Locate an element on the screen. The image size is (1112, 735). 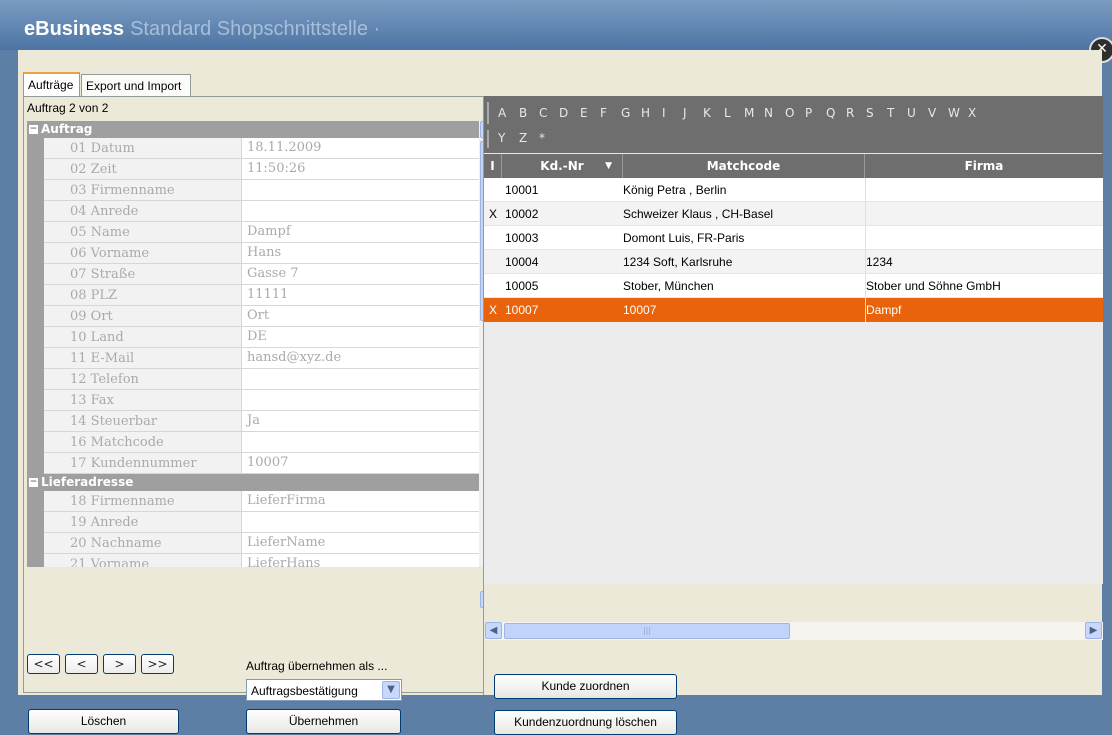
letter-filter-i: I is located at coordinates (664, 113).